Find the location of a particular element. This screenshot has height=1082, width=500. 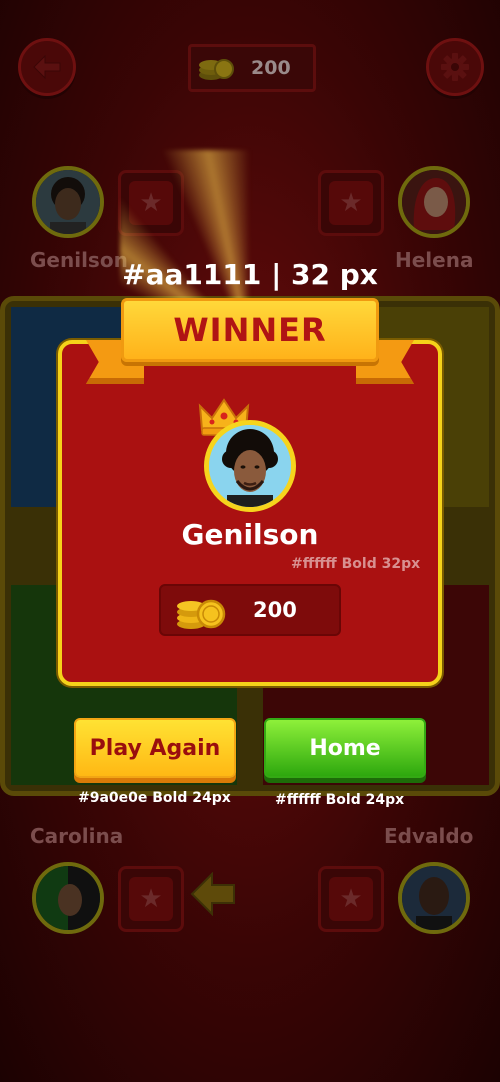

winner-title: WINNER is located at coordinates (250, 330).